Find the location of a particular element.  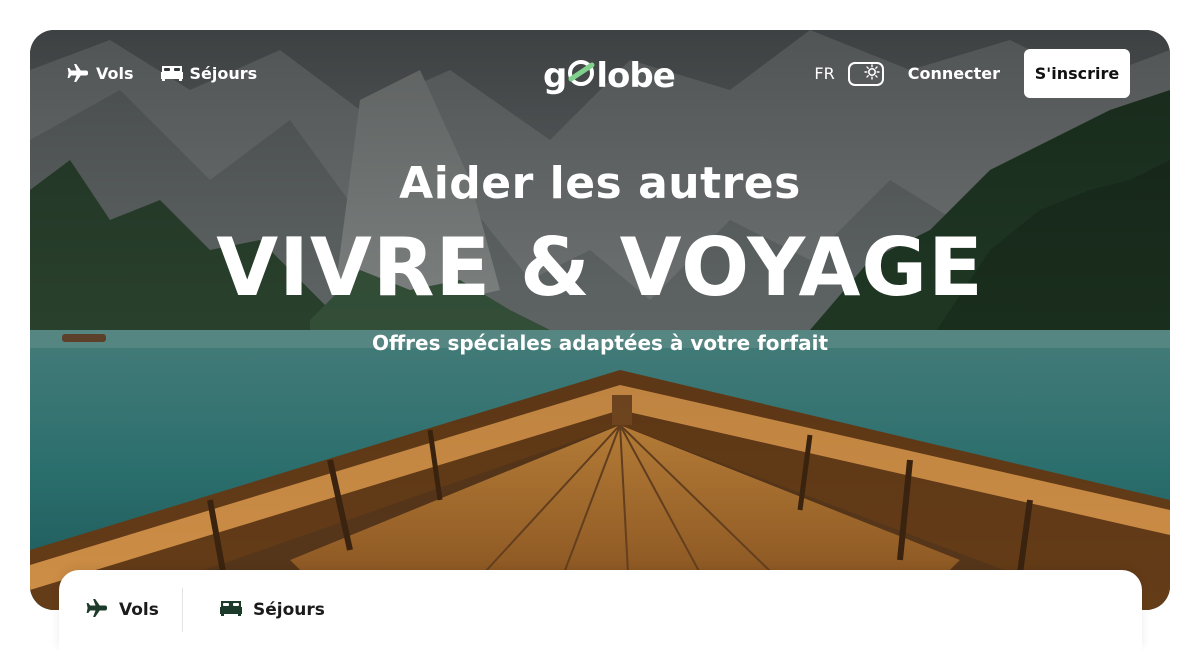

language-selector: FR is located at coordinates (824, 73).